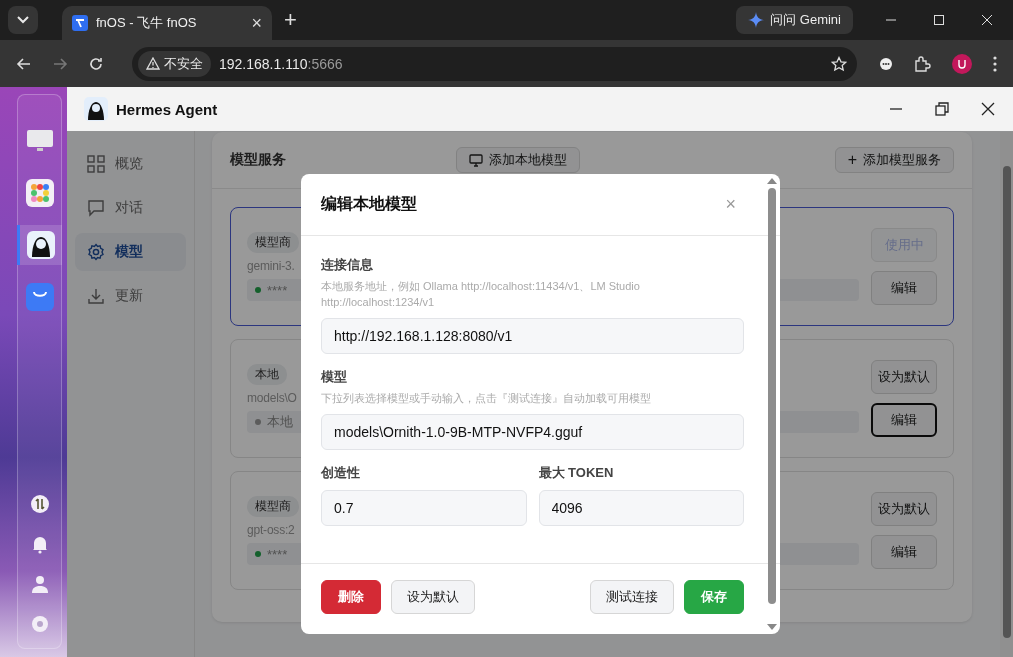  I want to click on sparkle-icon, so click(756, 20).